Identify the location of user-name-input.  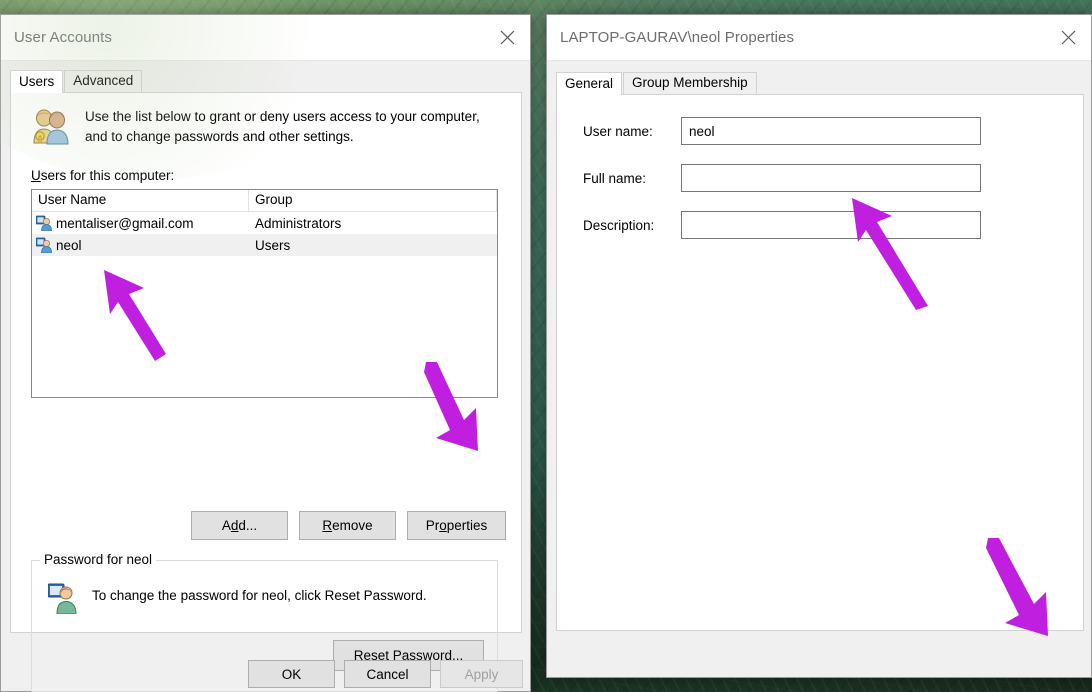
(831, 131).